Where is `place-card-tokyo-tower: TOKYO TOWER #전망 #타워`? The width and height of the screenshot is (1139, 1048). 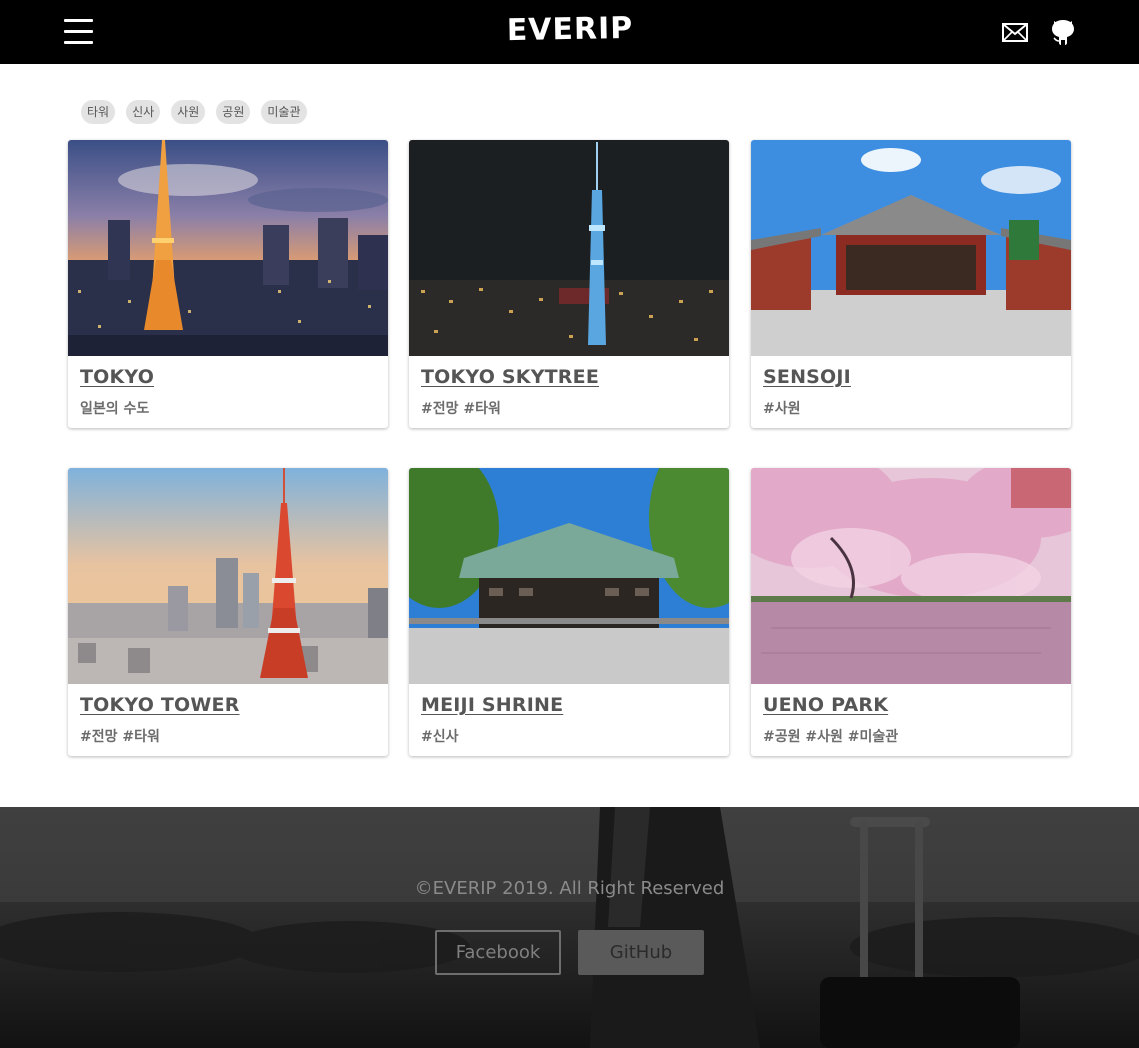 place-card-tokyo-tower: TOKYO TOWER #전망 #타워 is located at coordinates (228, 612).